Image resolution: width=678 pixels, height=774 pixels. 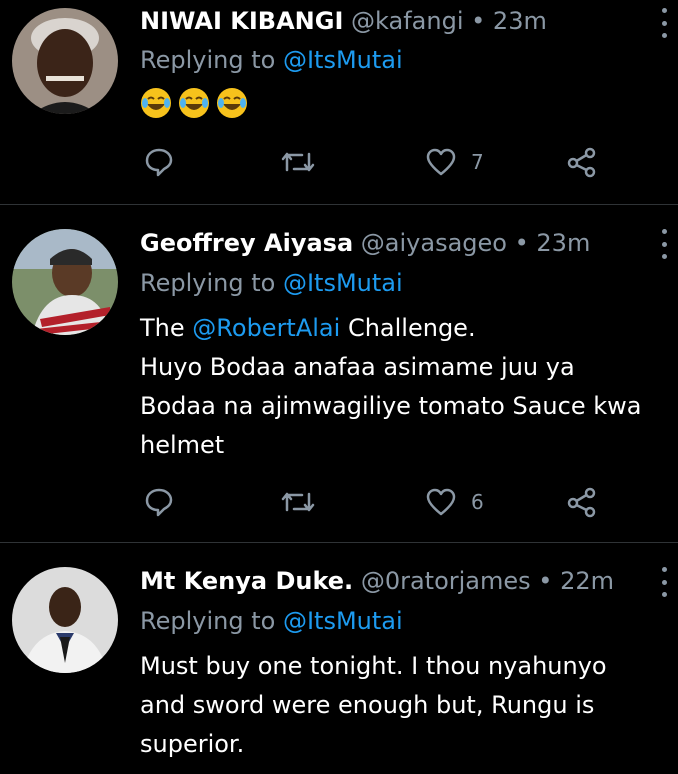 I want to click on tweet-text-line: Bodaa na ajimwagiliye tomato Sauce kwa, so click(x=391, y=406).